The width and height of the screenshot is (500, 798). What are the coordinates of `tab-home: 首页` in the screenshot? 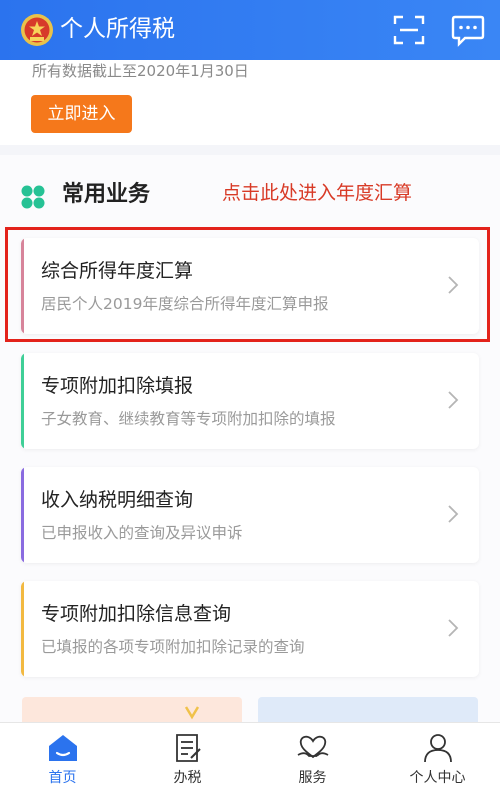 It's located at (62, 760).